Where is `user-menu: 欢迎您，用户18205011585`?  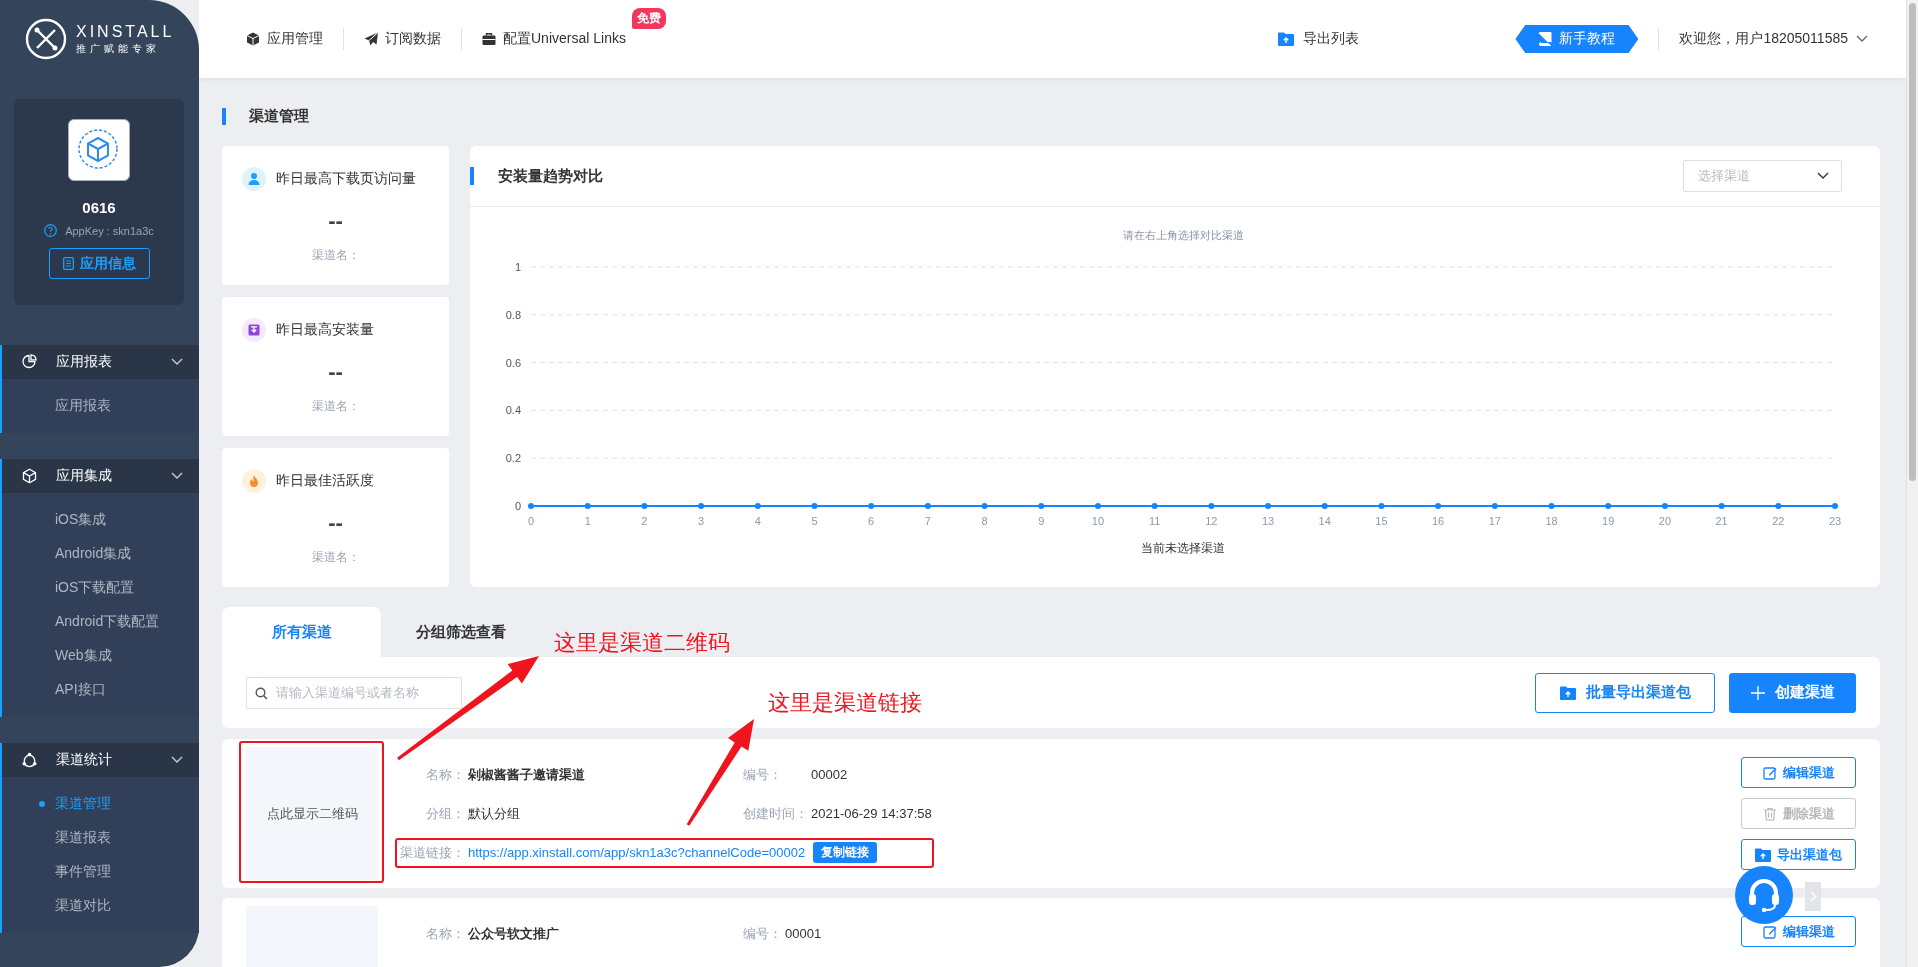
user-menu: 欢迎您，用户18205011585 is located at coordinates (1773, 39).